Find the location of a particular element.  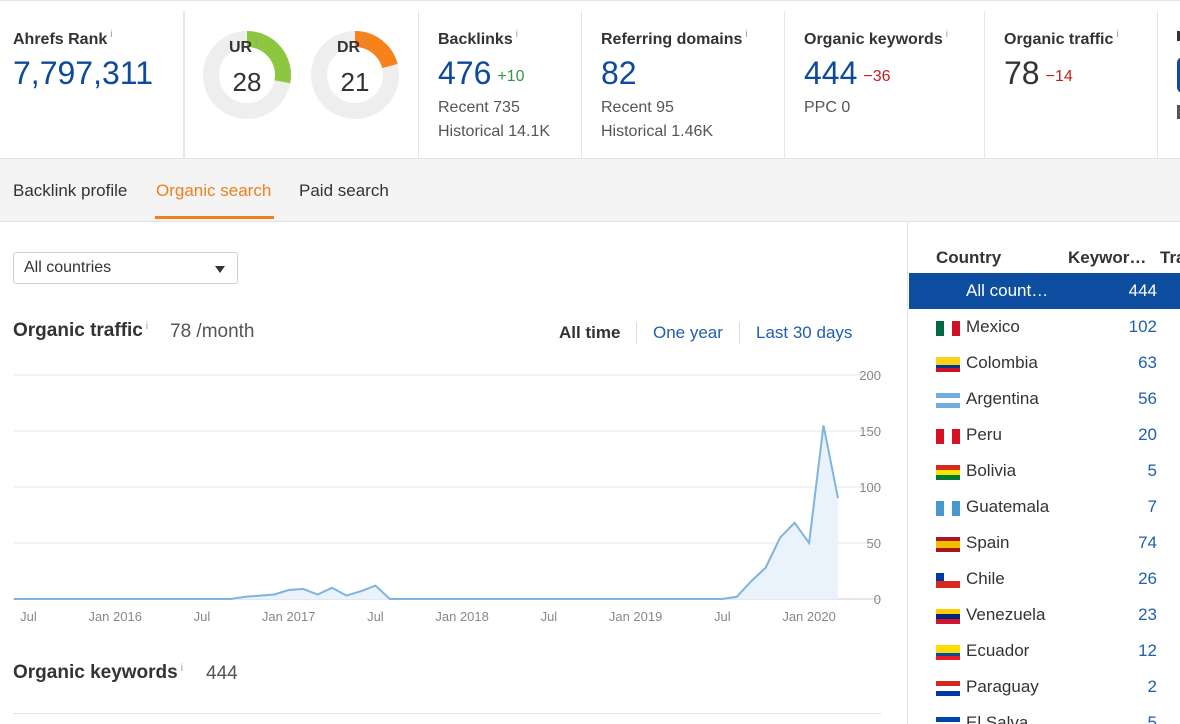

country-keywords-count: 2 is located at coordinates (1152, 687).